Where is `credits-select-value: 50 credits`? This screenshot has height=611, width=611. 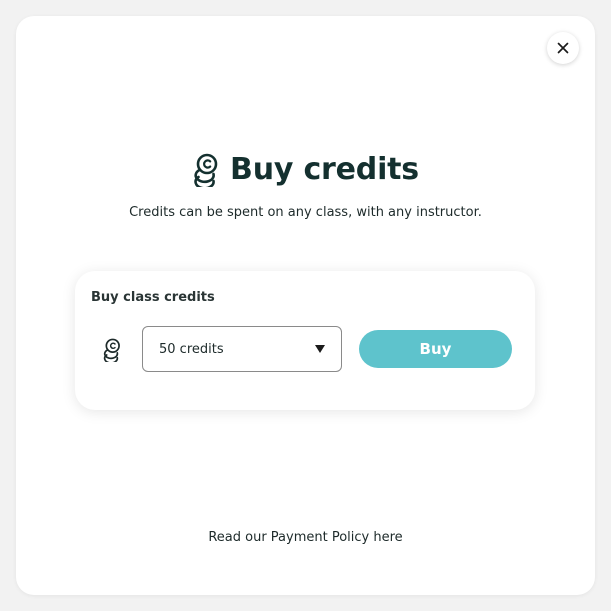
credits-select-value: 50 credits is located at coordinates (191, 349).